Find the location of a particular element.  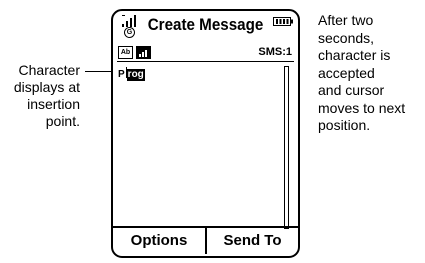

send-to-button: Send To is located at coordinates (252, 241).